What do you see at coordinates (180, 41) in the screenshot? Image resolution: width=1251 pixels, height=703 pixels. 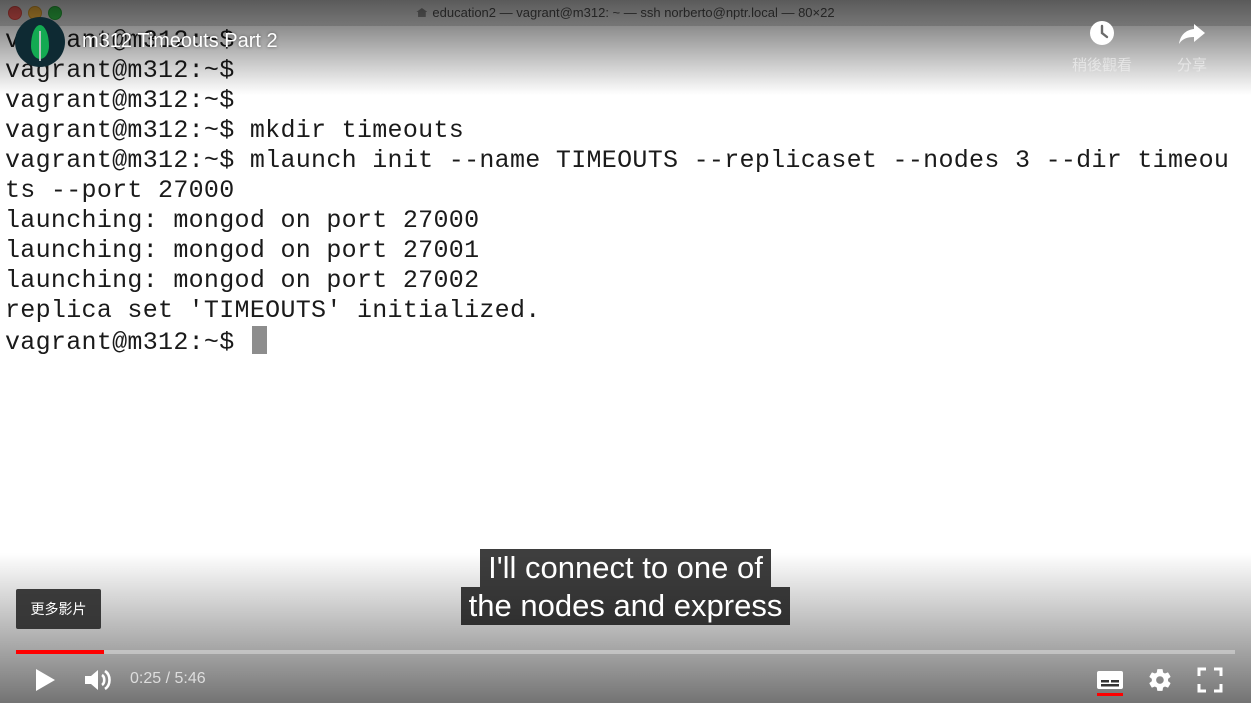 I see `video-title: m312 Timeouts Part 2` at bounding box center [180, 41].